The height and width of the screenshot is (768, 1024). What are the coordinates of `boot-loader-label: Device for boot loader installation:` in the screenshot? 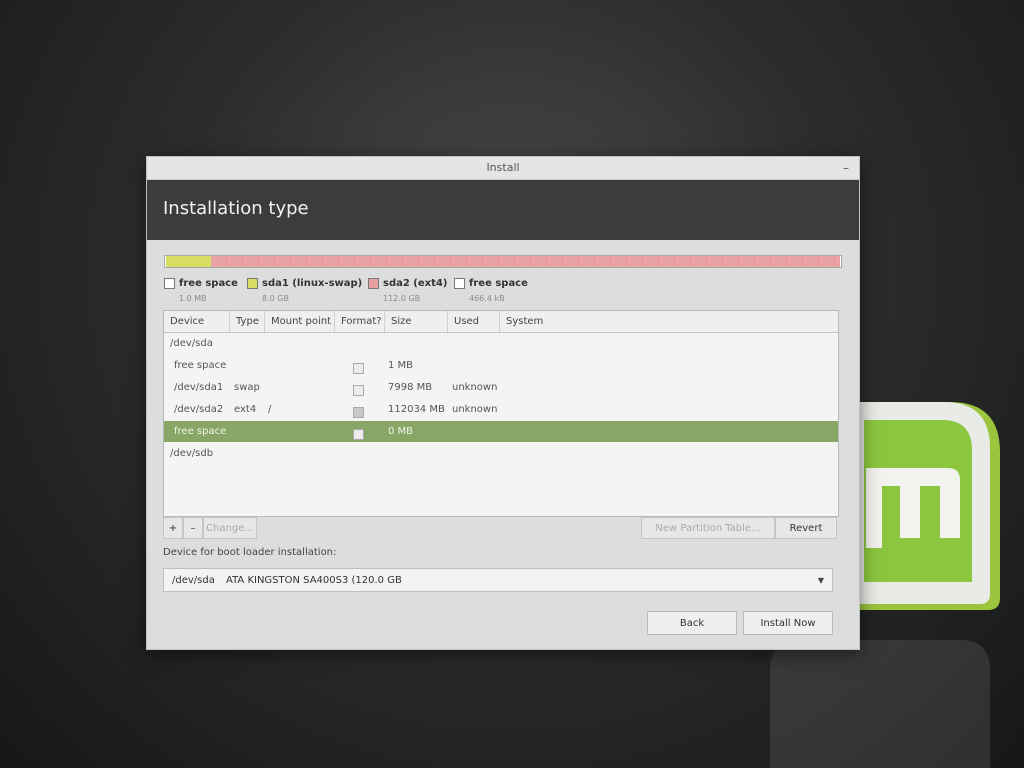 It's located at (250, 552).